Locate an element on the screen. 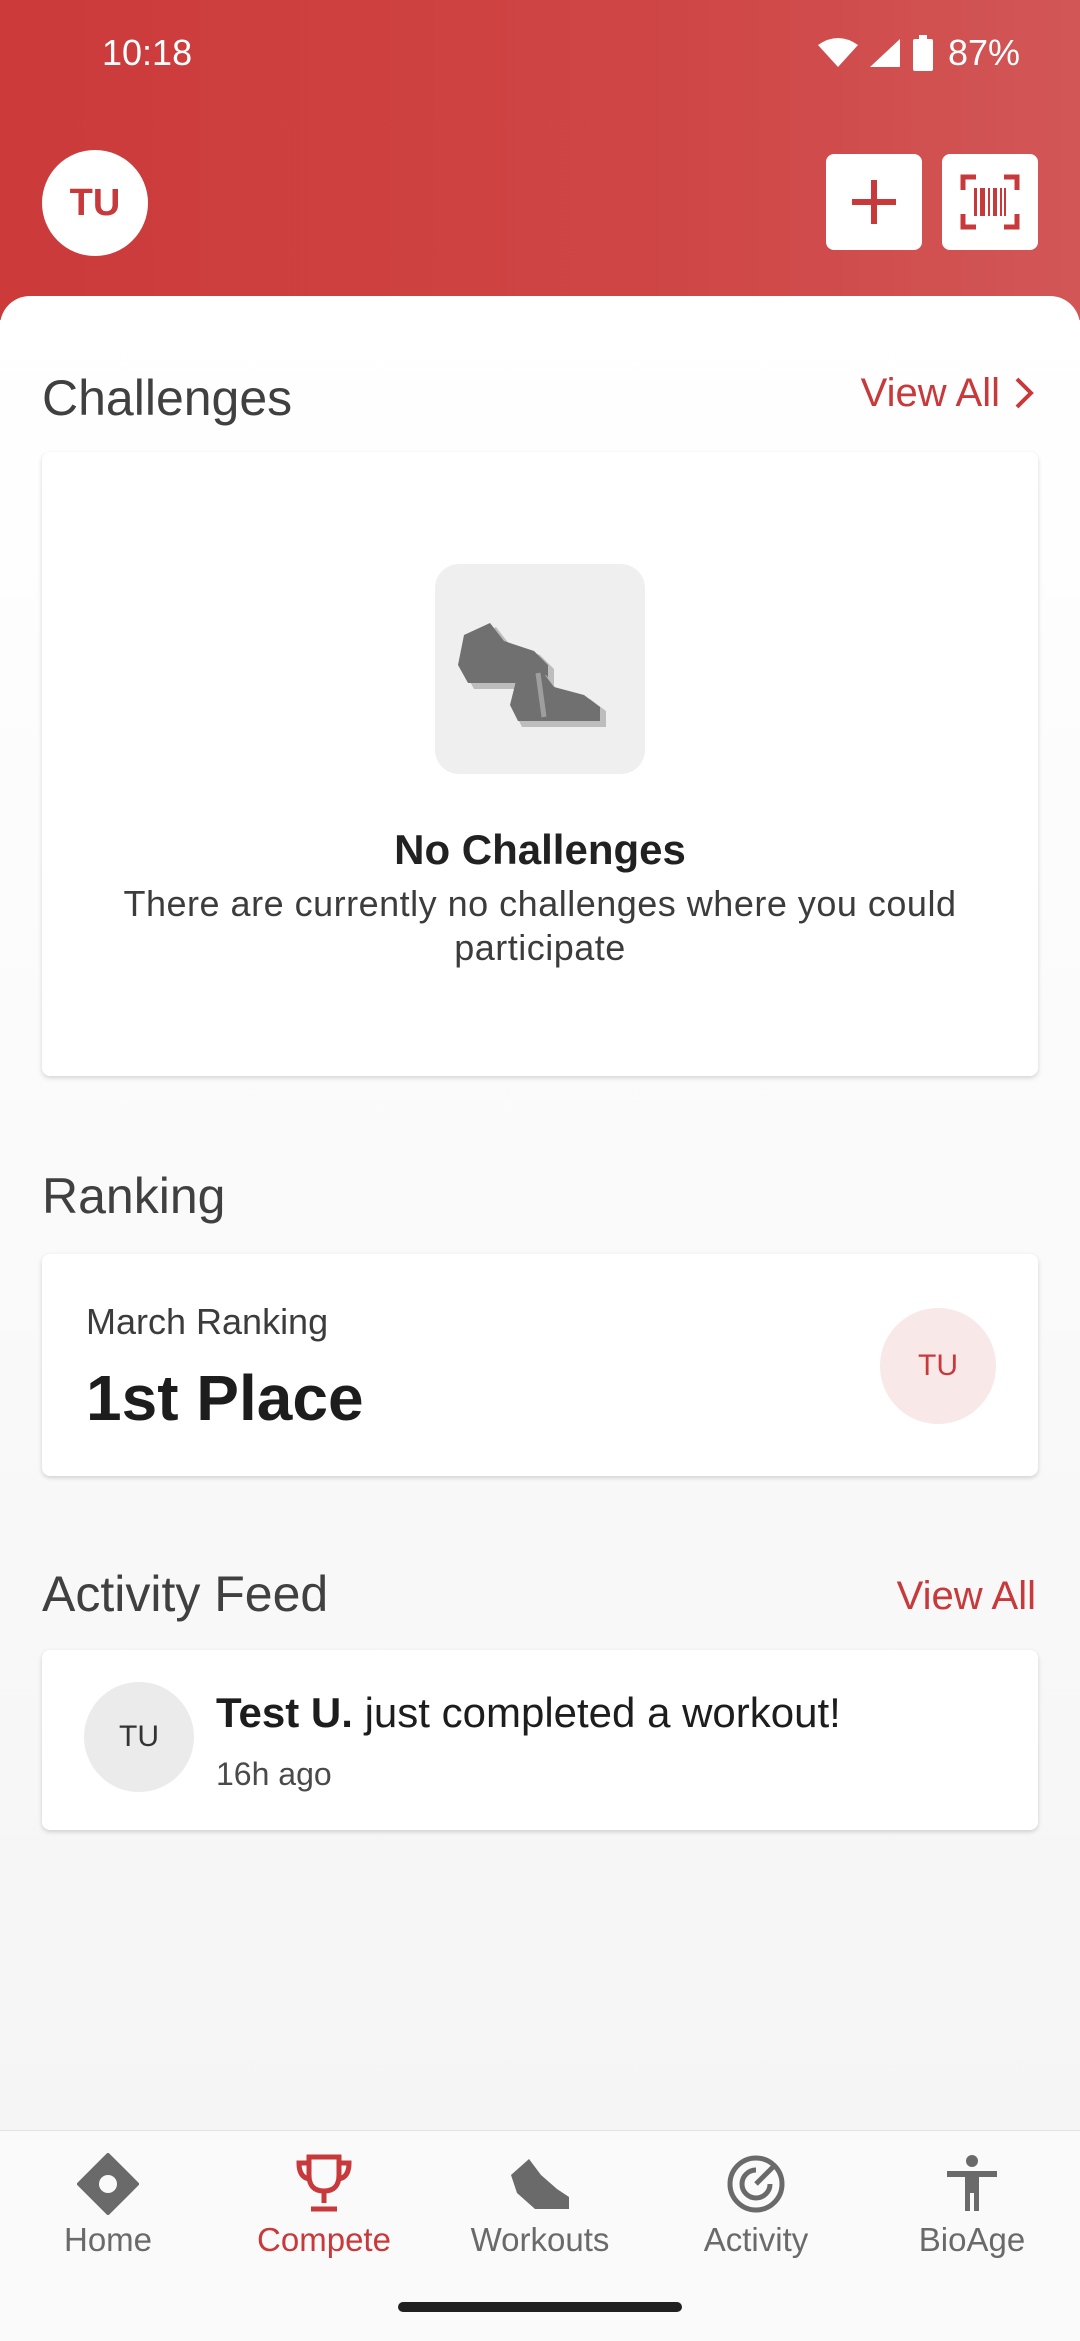 Image resolution: width=1080 pixels, height=2341 pixels. signal-icon is located at coordinates (884, 53).